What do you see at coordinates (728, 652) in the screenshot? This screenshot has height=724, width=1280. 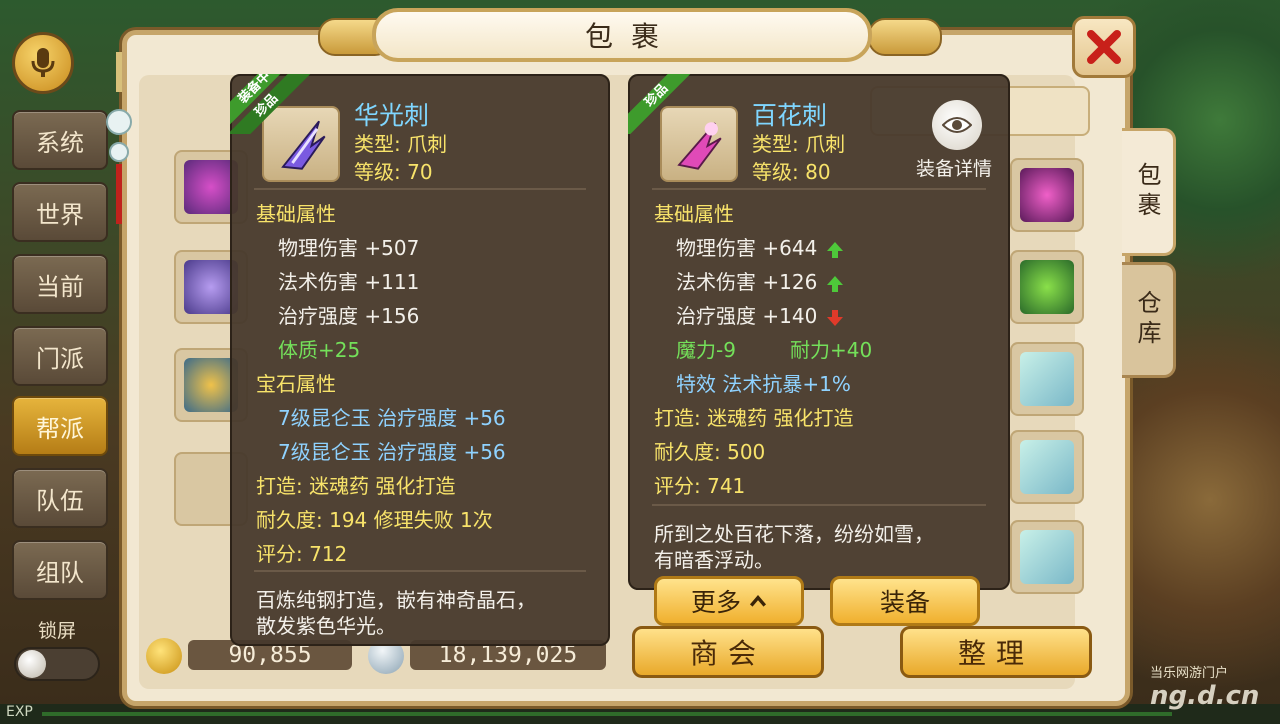 I see `shop-button: 商会` at bounding box center [728, 652].